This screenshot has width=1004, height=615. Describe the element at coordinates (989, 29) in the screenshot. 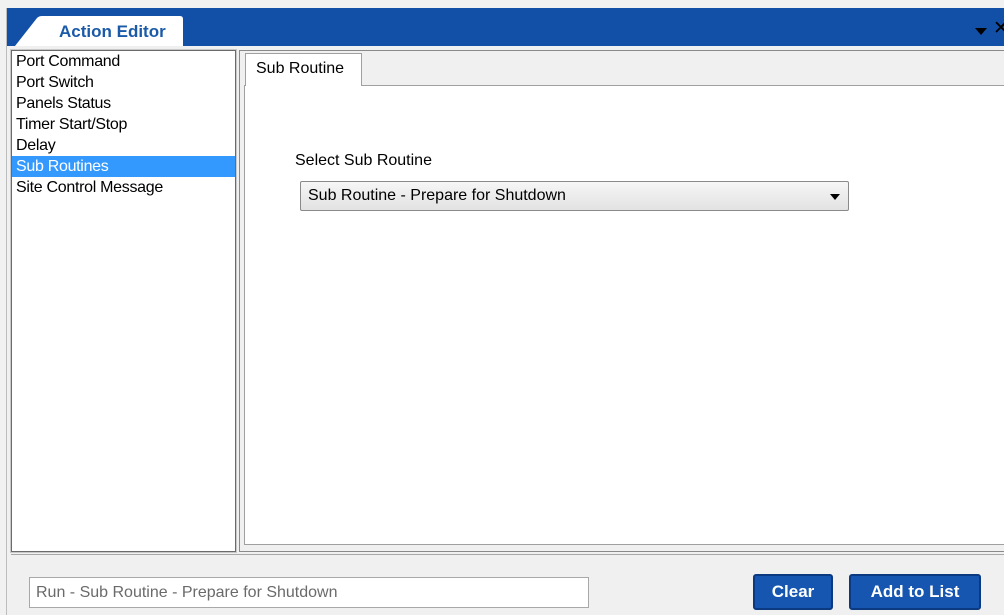

I see `header-icons: ✕` at that location.